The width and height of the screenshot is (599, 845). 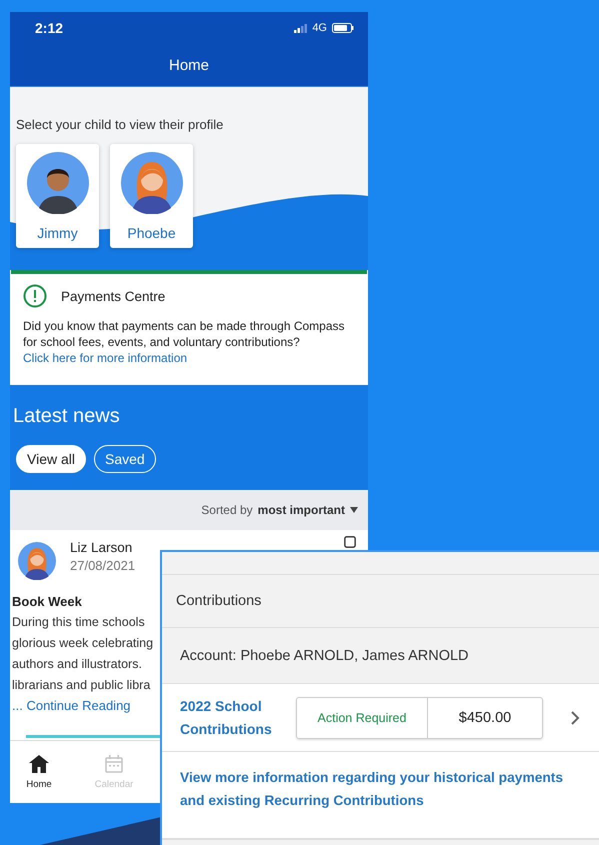 I want to click on status-time: 2:12, so click(x=49, y=28).